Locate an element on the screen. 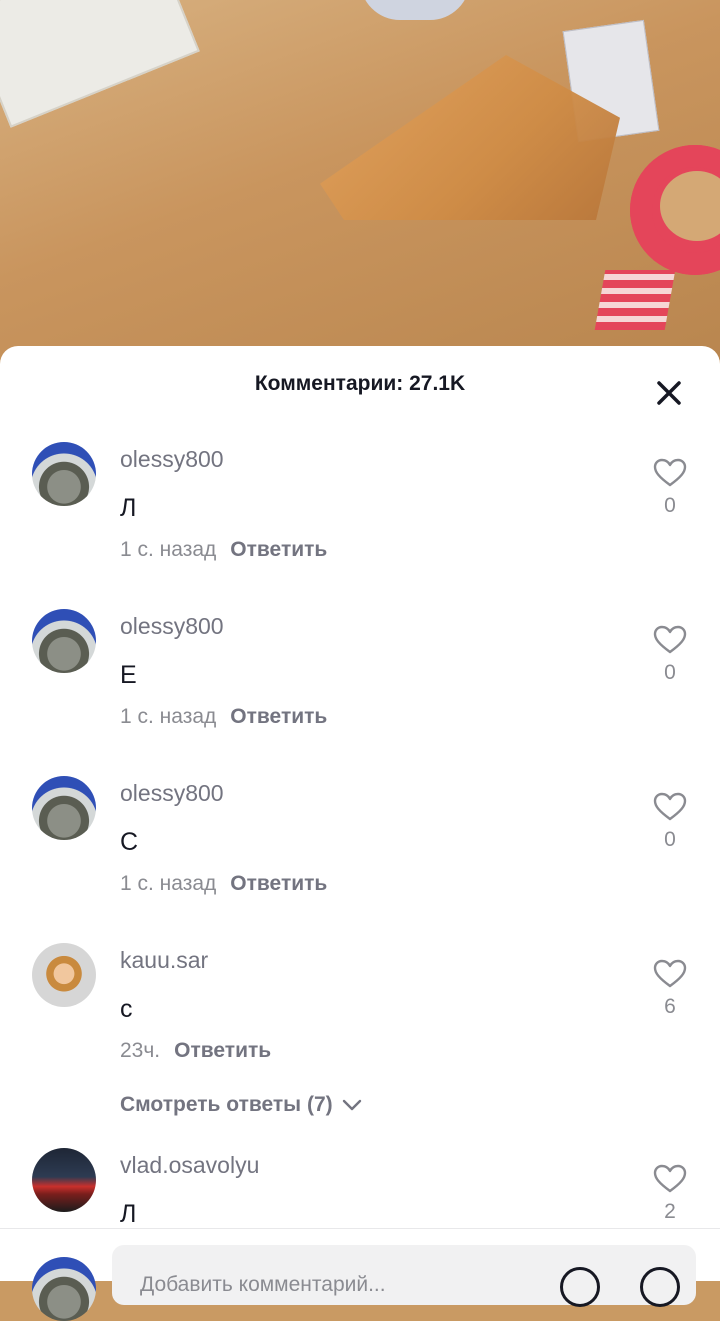 The height and width of the screenshot is (1321, 720). view-replies-label: Смотреть ответы (7) is located at coordinates (226, 1104).